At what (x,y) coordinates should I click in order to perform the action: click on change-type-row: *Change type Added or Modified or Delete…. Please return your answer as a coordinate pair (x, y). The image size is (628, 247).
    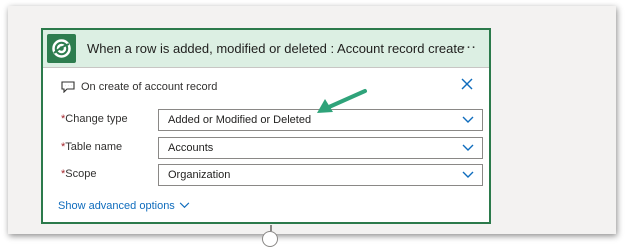
    Looking at the image, I should click on (272, 120).